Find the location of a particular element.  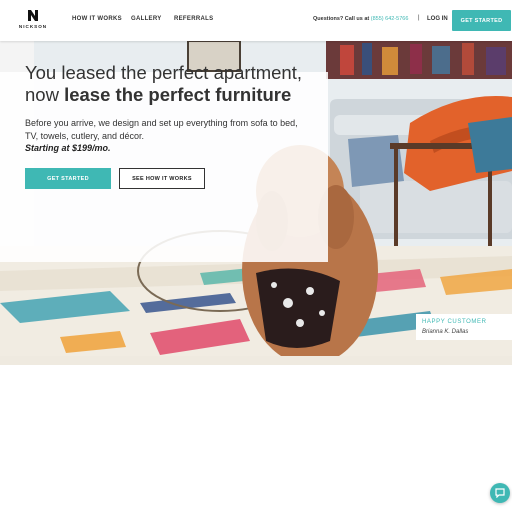

headline-bold: lease the perfect furniture is located at coordinates (178, 94).